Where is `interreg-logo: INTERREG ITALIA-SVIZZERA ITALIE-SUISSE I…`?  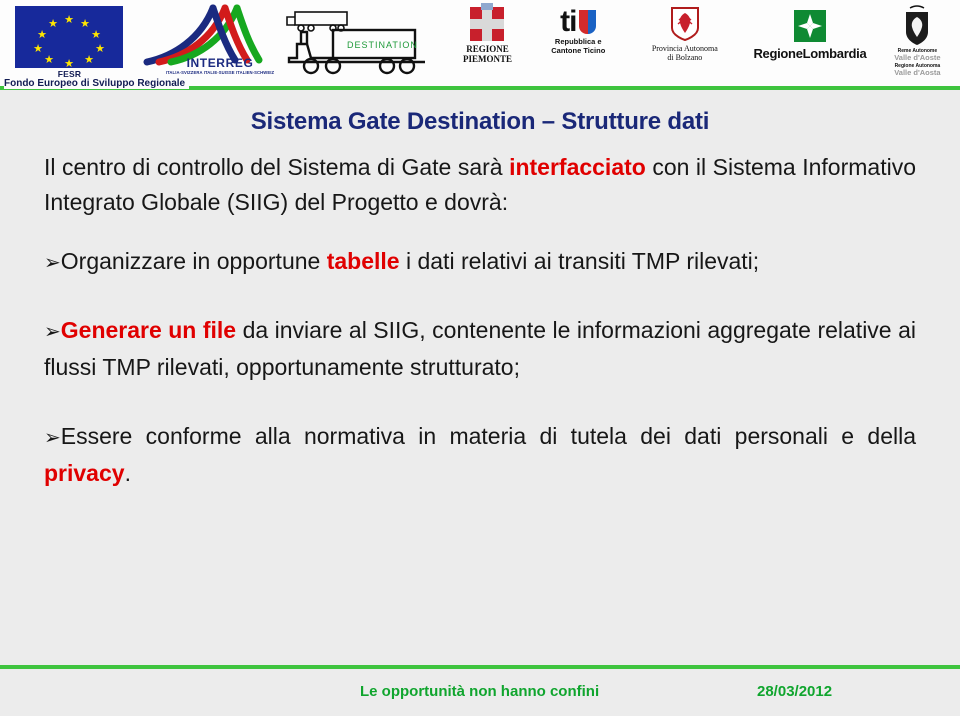
interreg-logo: INTERREG ITALIA-SVIZZERA ITALIE-SUISSE I… is located at coordinates (207, 37).